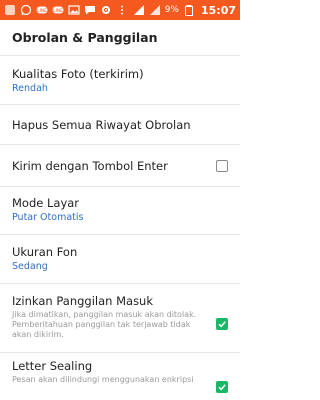 The width and height of the screenshot is (320, 400). I want to click on signal-icon, so click(139, 10).